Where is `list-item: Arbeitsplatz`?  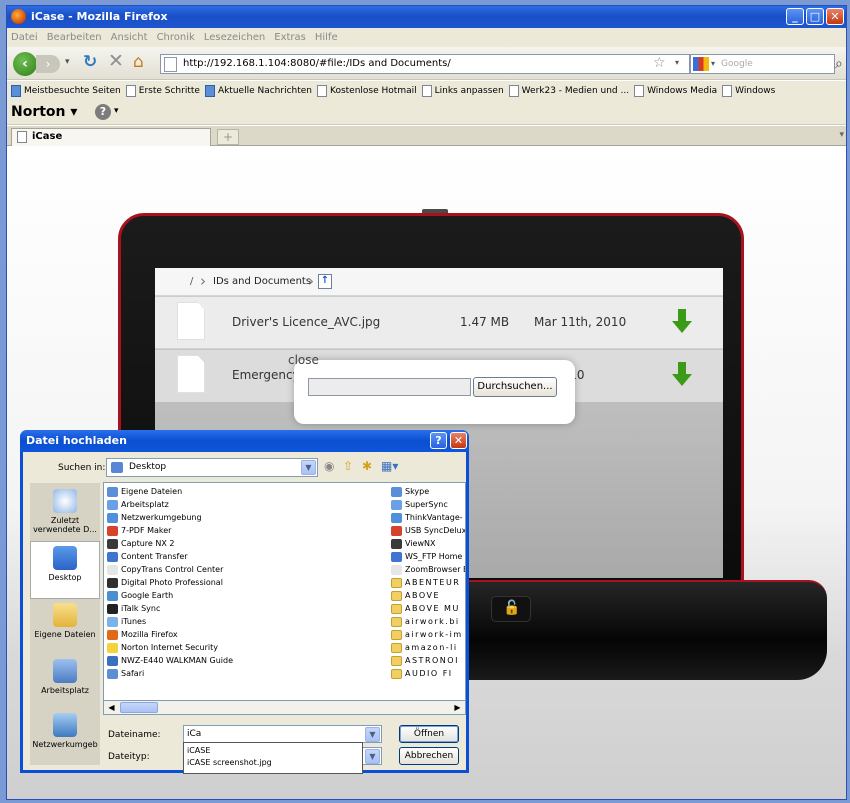 list-item: Arbeitsplatz is located at coordinates (170, 504).